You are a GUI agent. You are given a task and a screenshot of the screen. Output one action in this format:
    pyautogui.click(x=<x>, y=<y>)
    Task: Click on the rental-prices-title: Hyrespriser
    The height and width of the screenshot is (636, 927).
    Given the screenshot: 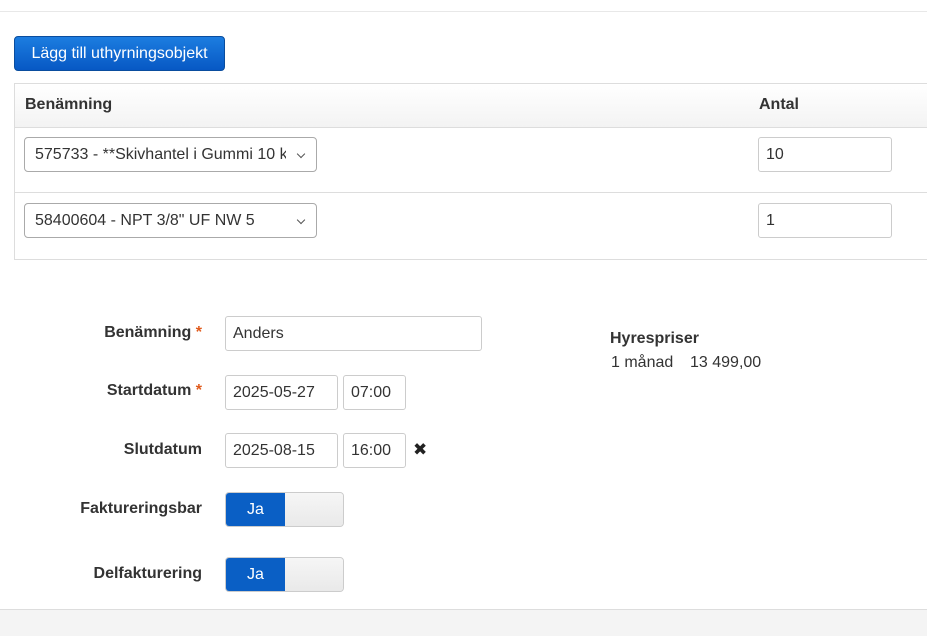 What is the action you would take?
    pyautogui.click(x=654, y=338)
    